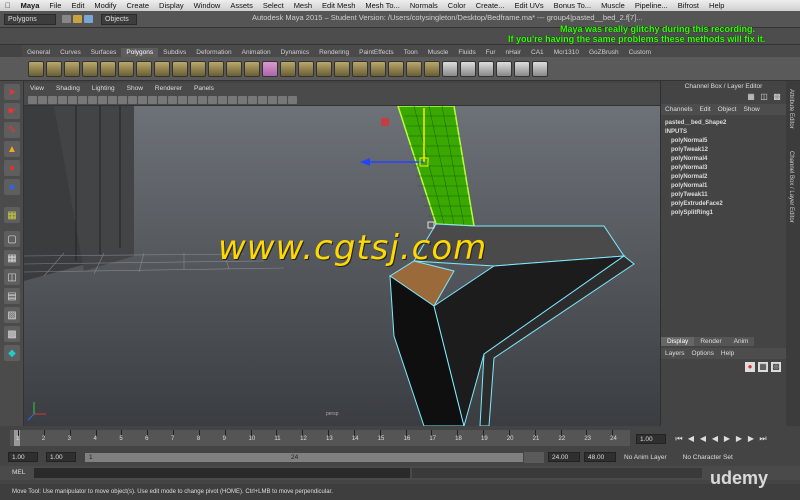 This screenshot has height=500, width=800. What do you see at coordinates (468, 68) in the screenshot?
I see `cylindrical-mapping-icon` at bounding box center [468, 68].